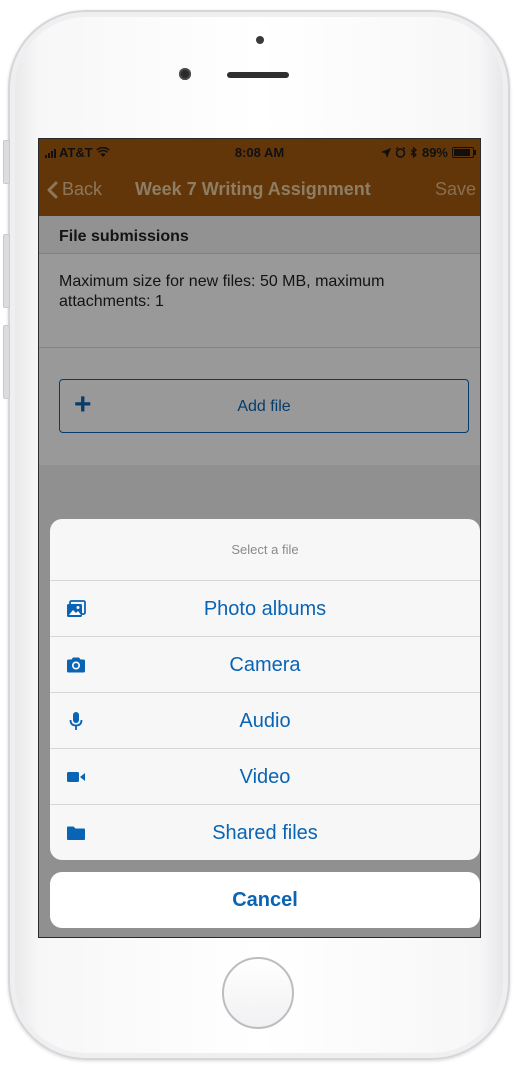 The image size is (519, 1066). What do you see at coordinates (76, 833) in the screenshot?
I see `folder-icon` at bounding box center [76, 833].